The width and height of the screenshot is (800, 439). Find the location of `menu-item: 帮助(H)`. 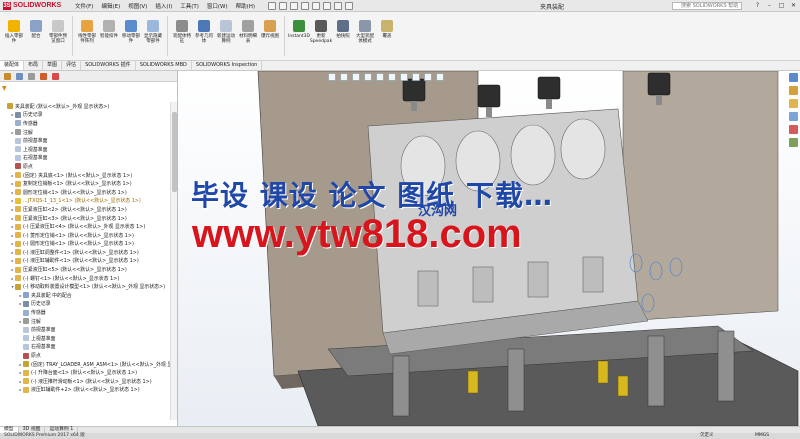

menu-item: 帮助(H) is located at coordinates (245, 6).